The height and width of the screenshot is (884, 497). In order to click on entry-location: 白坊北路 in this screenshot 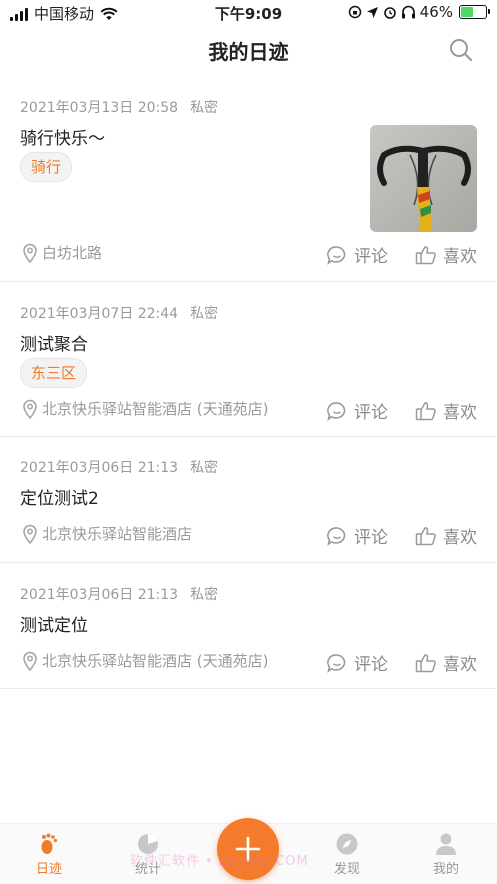, I will do `click(62, 252)`.